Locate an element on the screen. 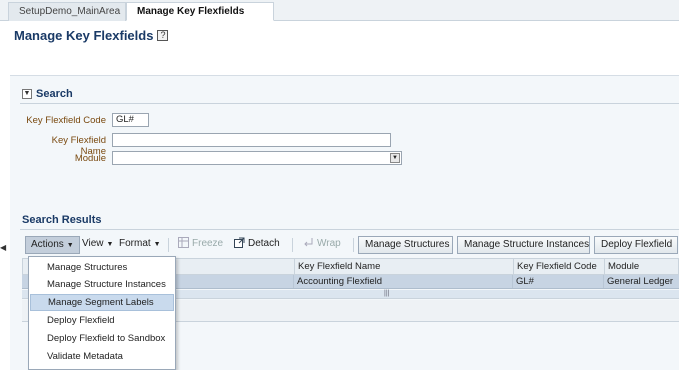  menu-item-manage-segment-labels: Manage Segment Labels is located at coordinates (102, 302).